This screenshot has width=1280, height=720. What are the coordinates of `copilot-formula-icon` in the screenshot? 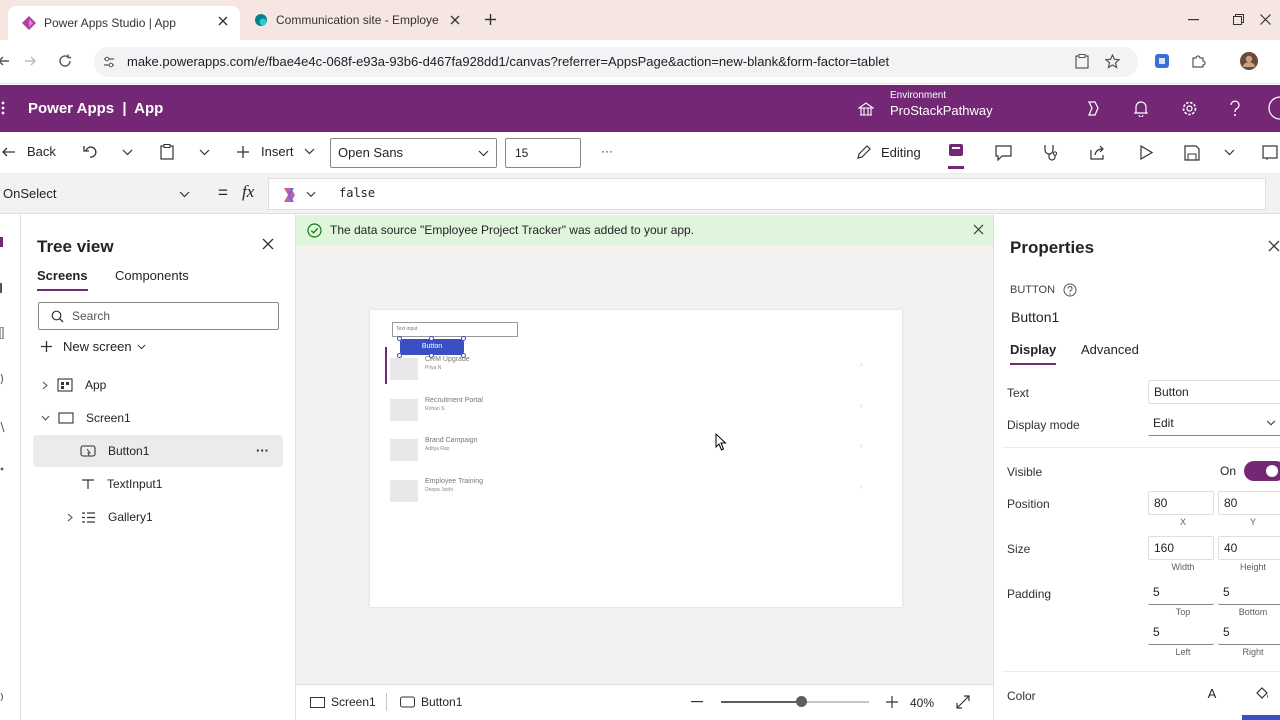 It's located at (290, 195).